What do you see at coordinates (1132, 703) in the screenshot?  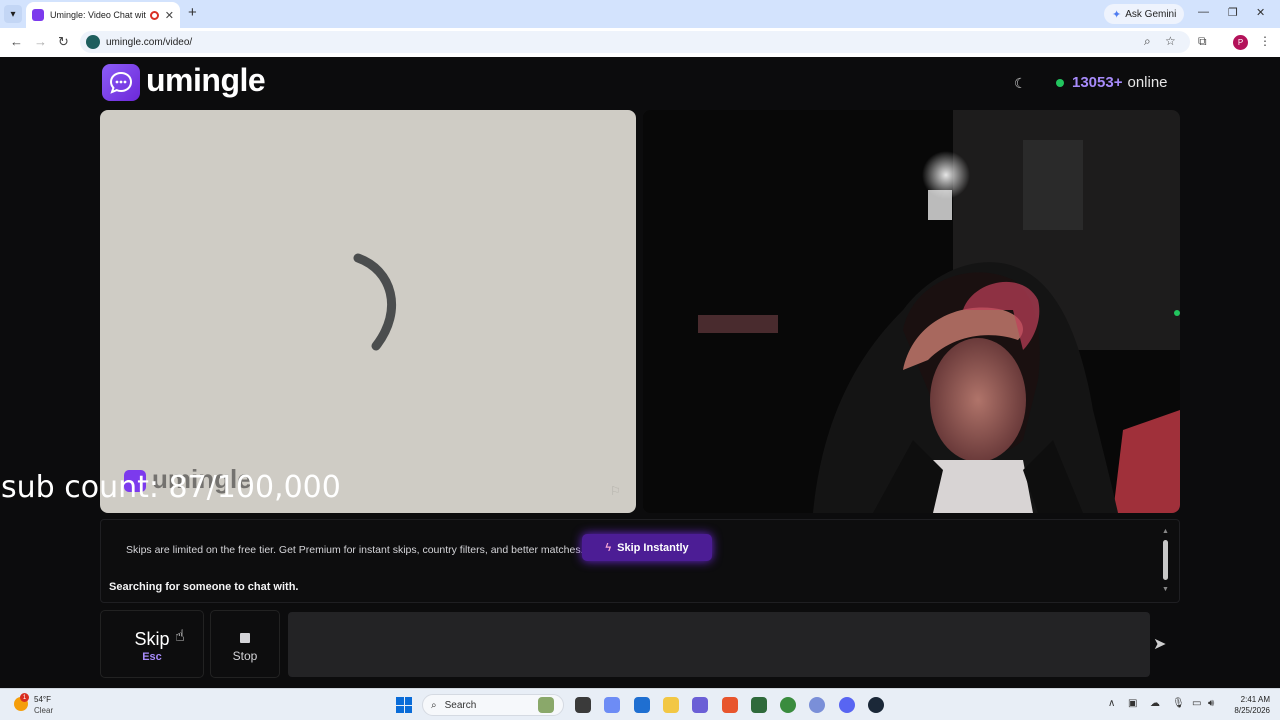 I see `tray-app-icon: ▣` at bounding box center [1132, 703].